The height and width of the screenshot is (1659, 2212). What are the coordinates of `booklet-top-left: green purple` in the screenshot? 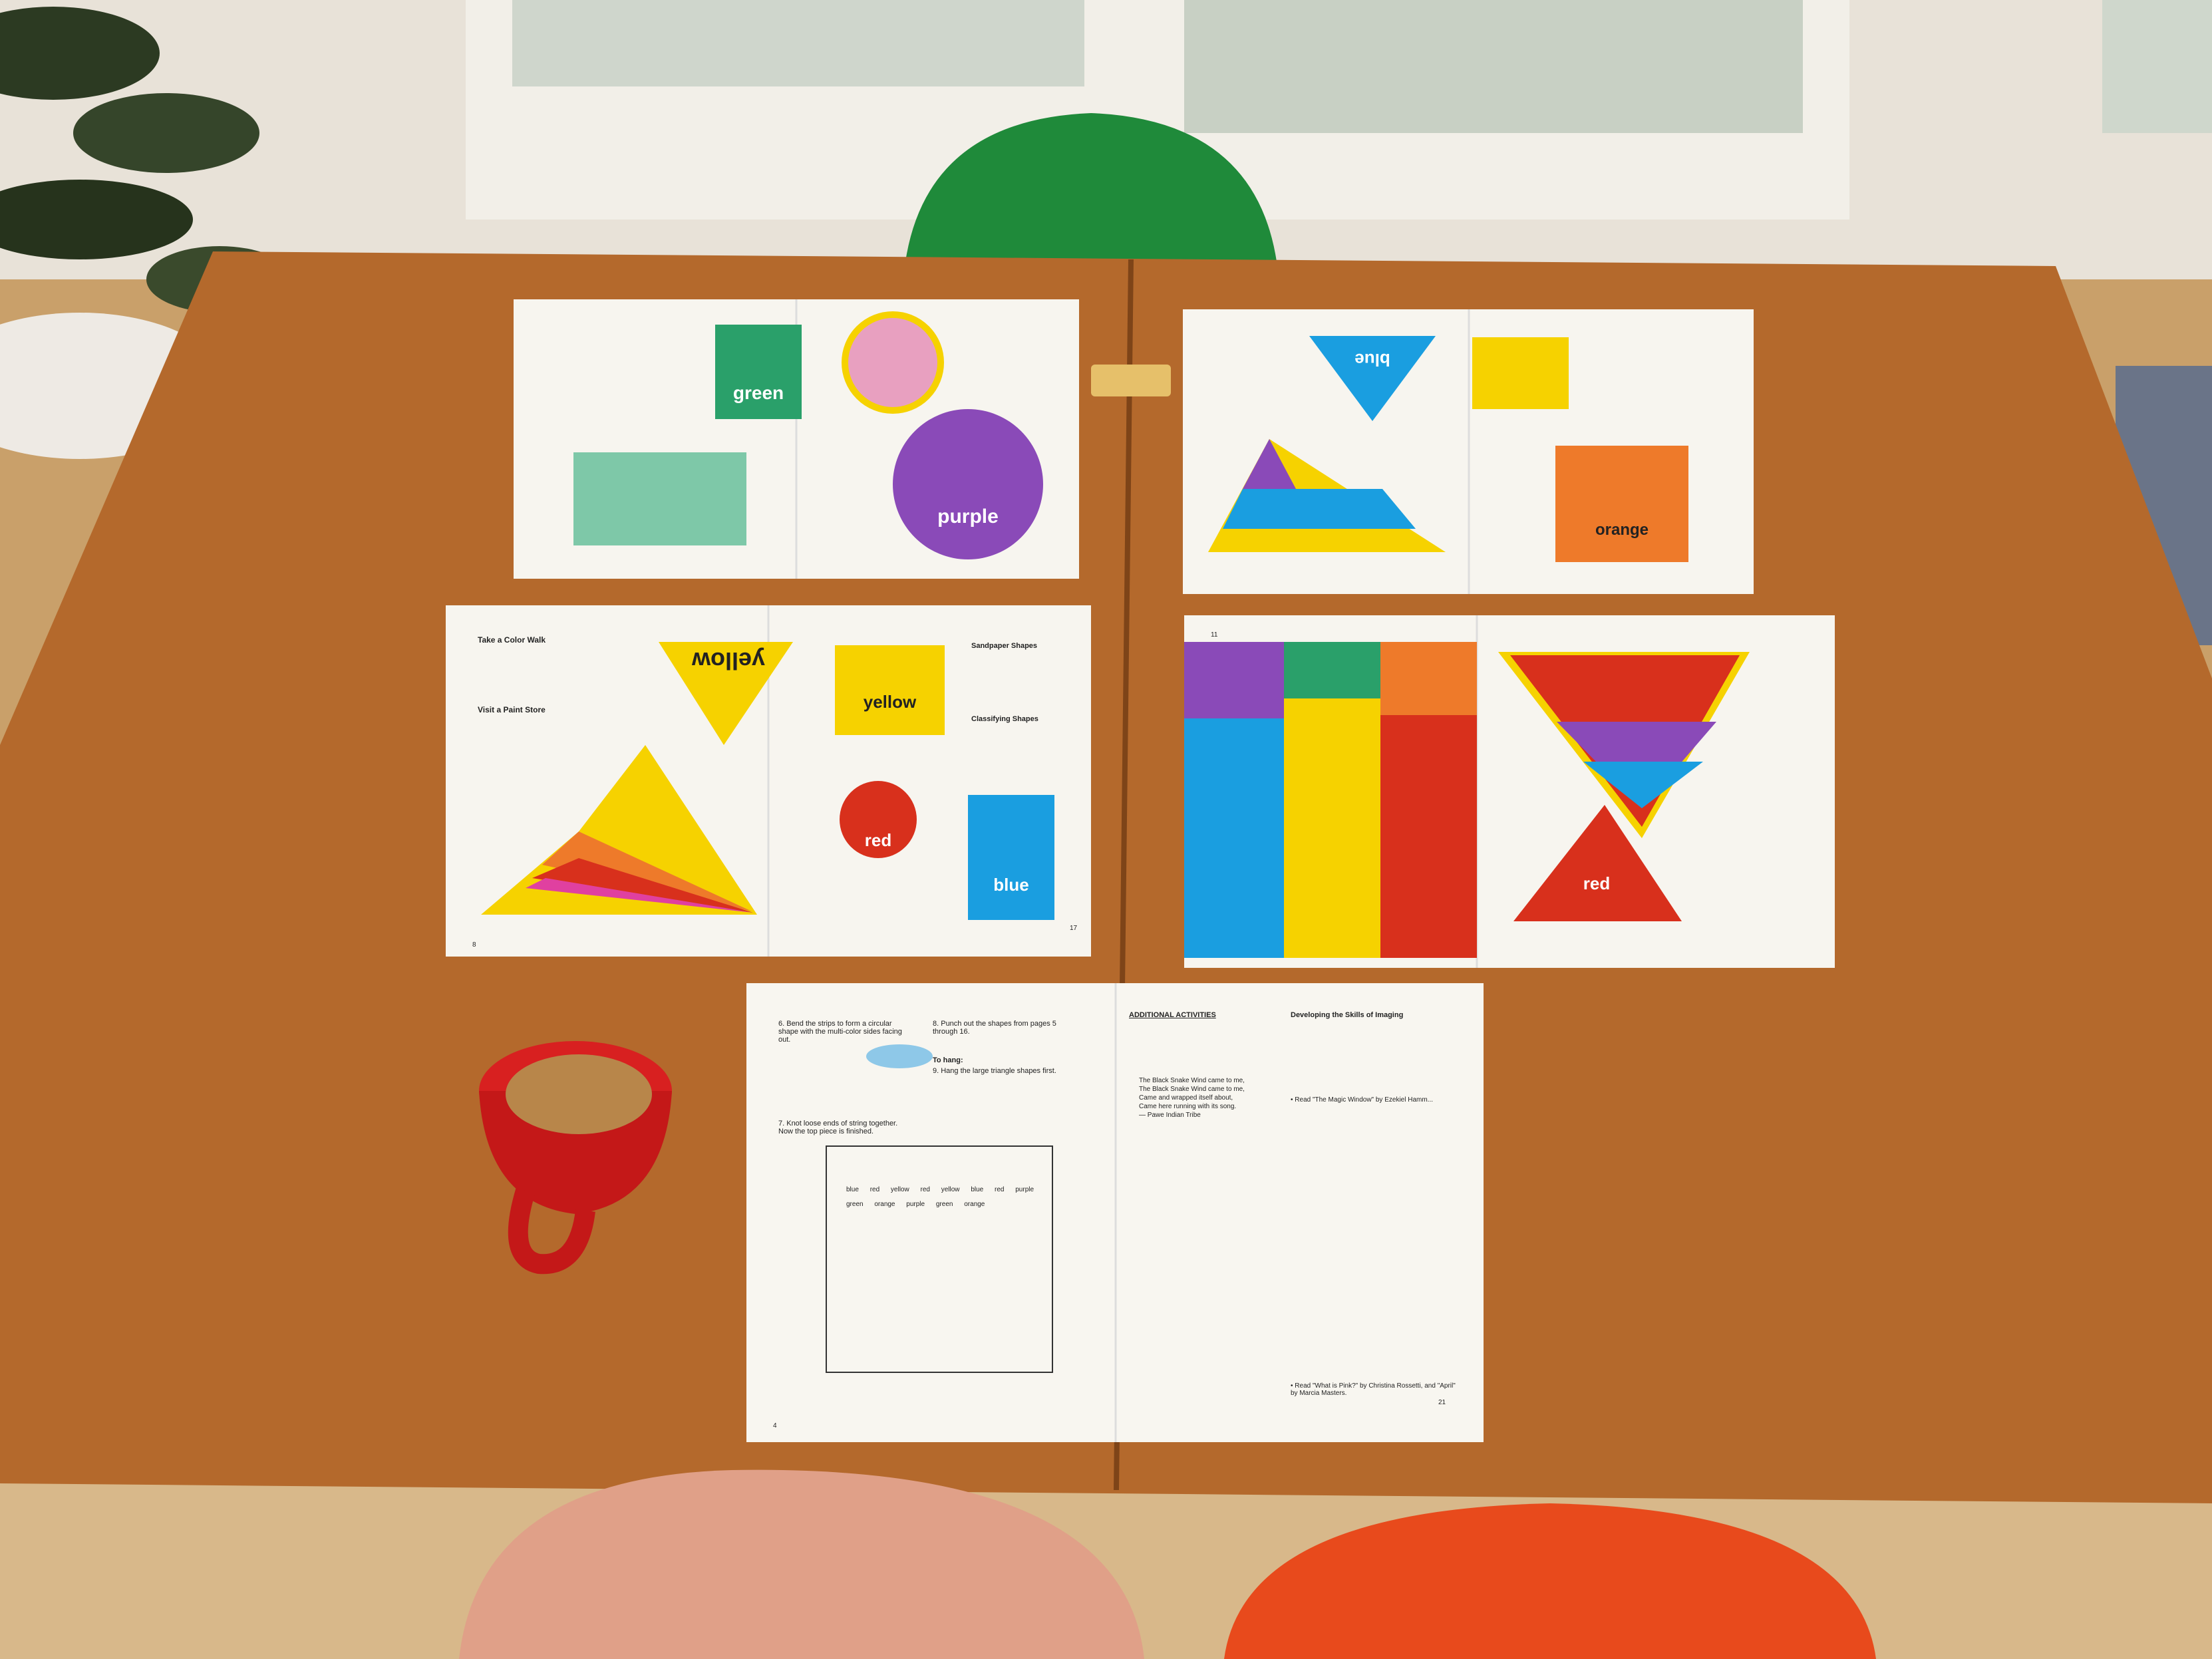 It's located at (796, 439).